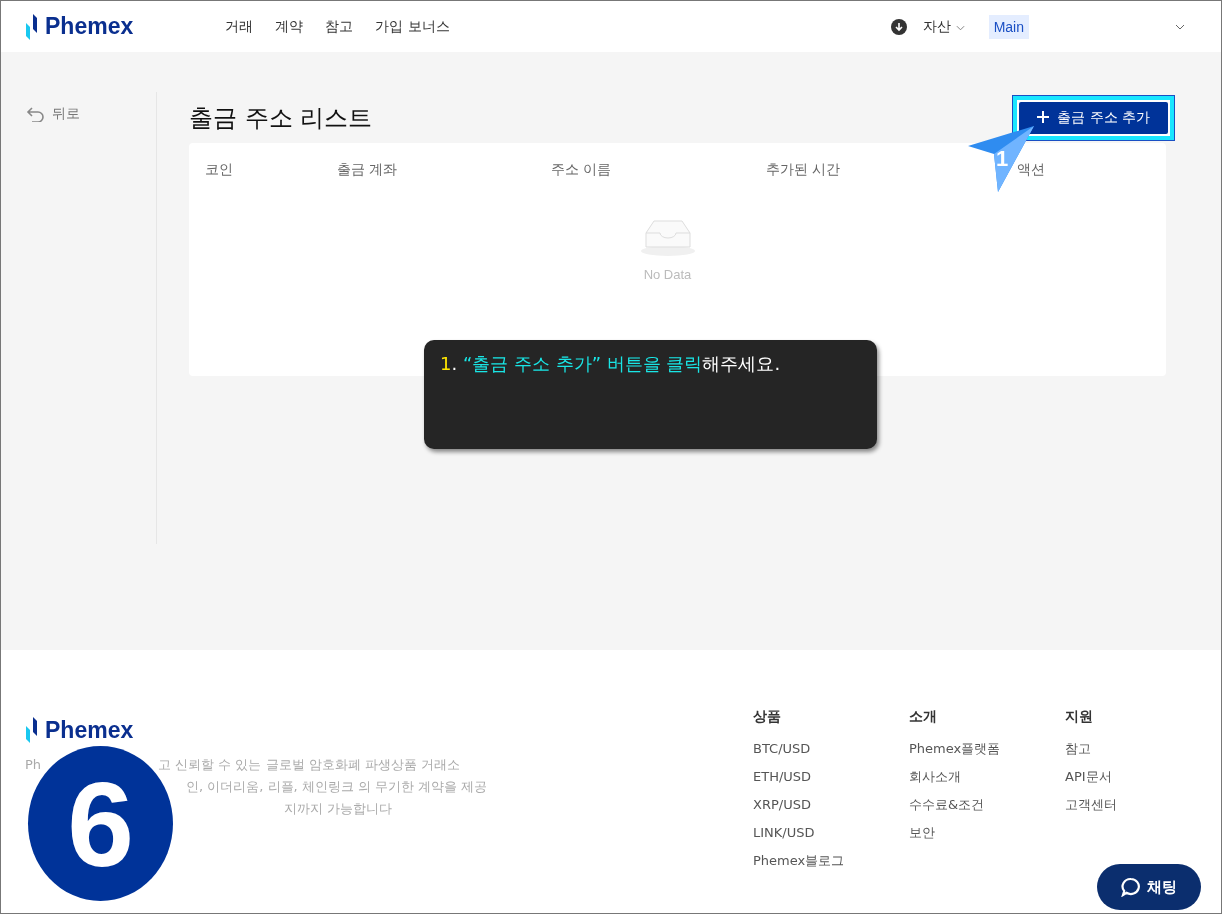  Describe the element at coordinates (239, 26) in the screenshot. I see `nav-link: 거래` at that location.